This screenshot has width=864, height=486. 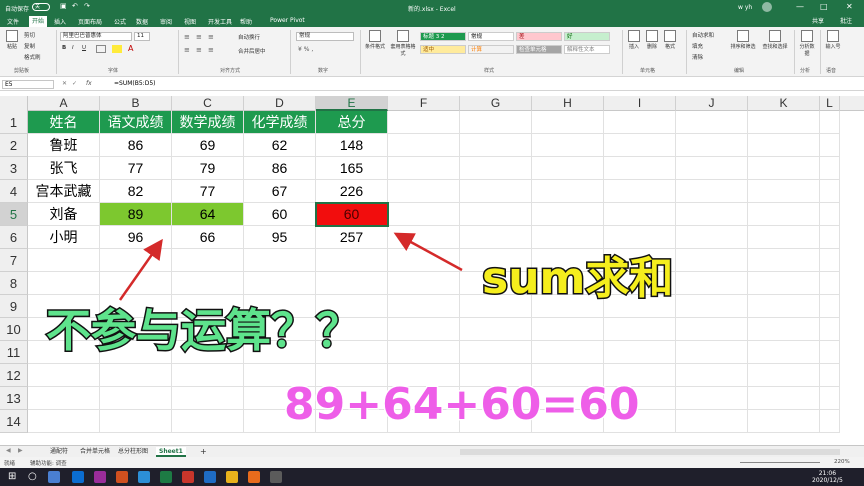 What do you see at coordinates (59, 452) in the screenshot?
I see `sheet-tab-wildcard: 通配符` at bounding box center [59, 452].